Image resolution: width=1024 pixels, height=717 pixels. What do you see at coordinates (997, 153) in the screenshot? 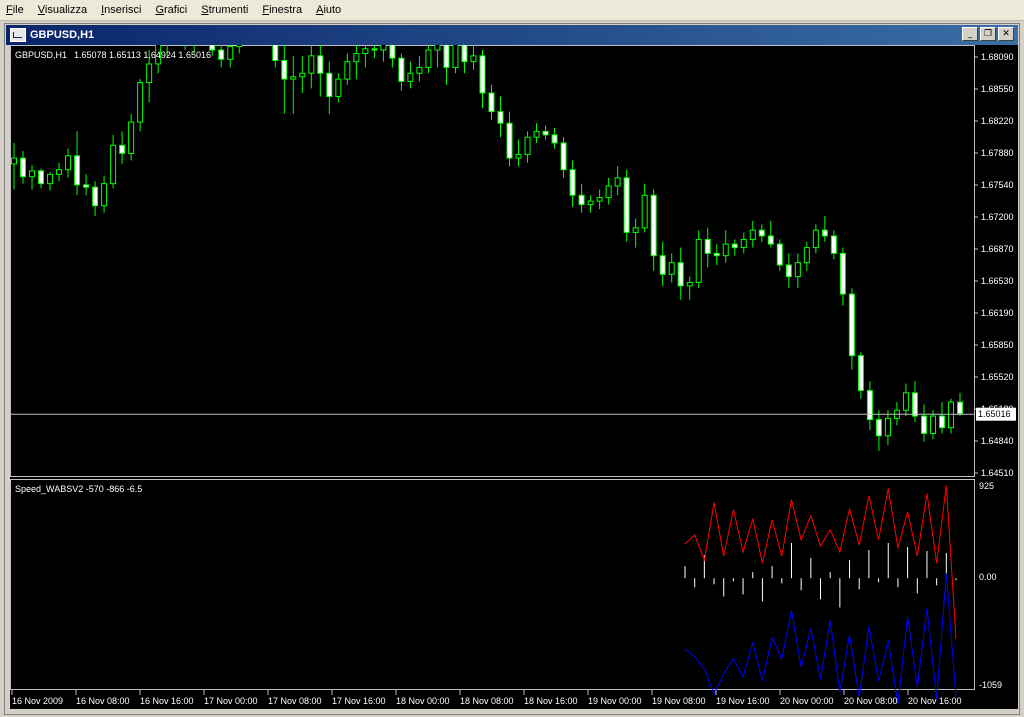
I see `price-tick-label: 1.67880` at bounding box center [997, 153].